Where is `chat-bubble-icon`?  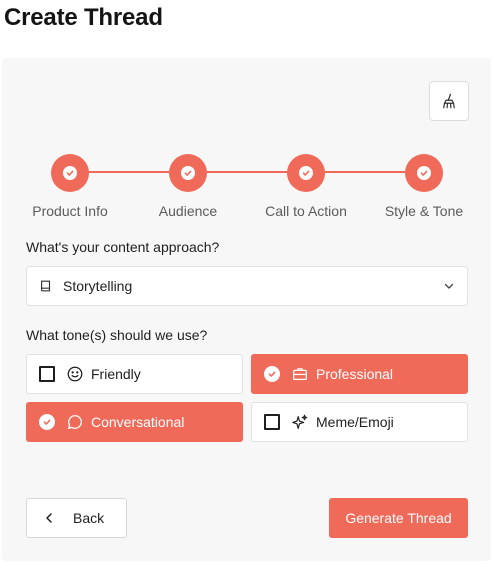
chat-bubble-icon is located at coordinates (75, 422).